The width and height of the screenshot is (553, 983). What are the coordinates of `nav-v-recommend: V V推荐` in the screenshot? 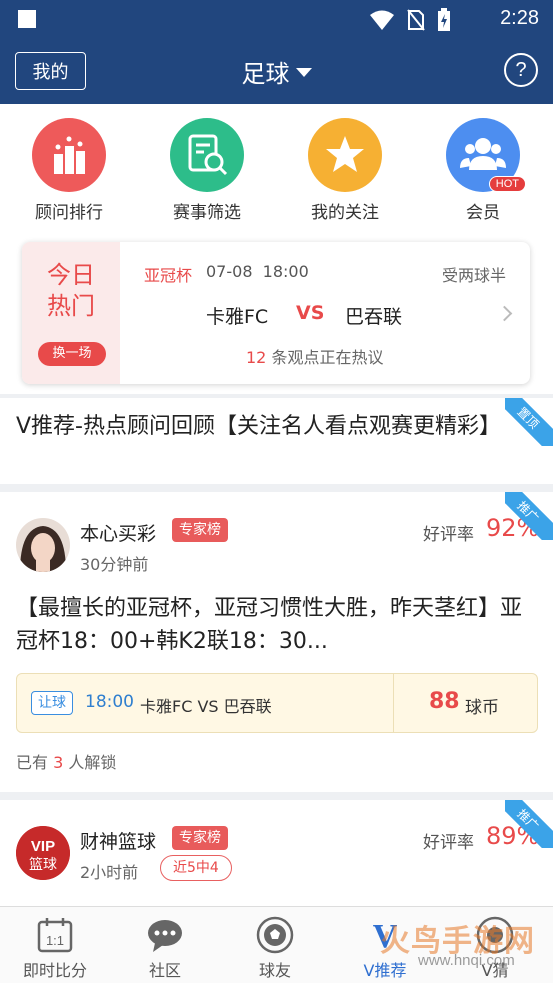 It's located at (385, 945).